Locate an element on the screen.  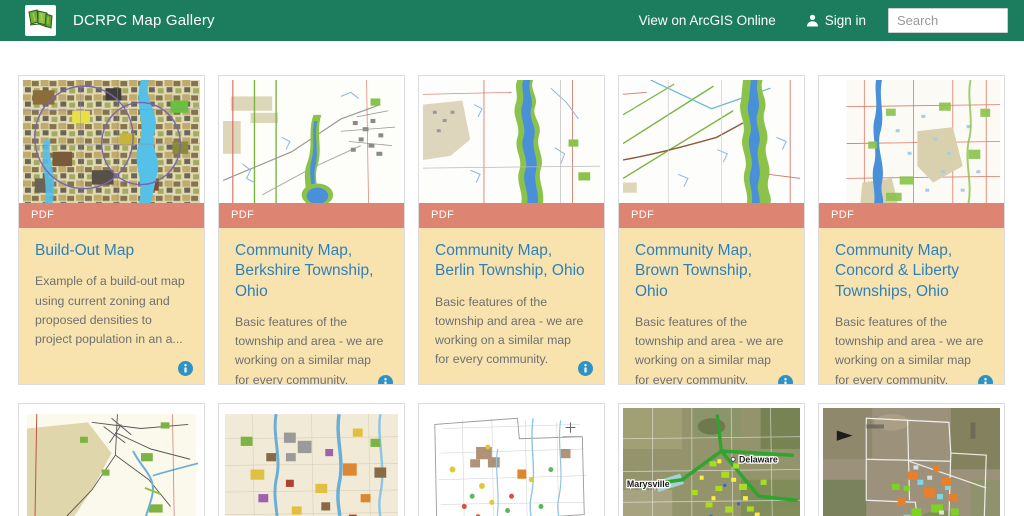
card-thumbnail-link: Delaware Marysville is located at coordinates (711, 460).